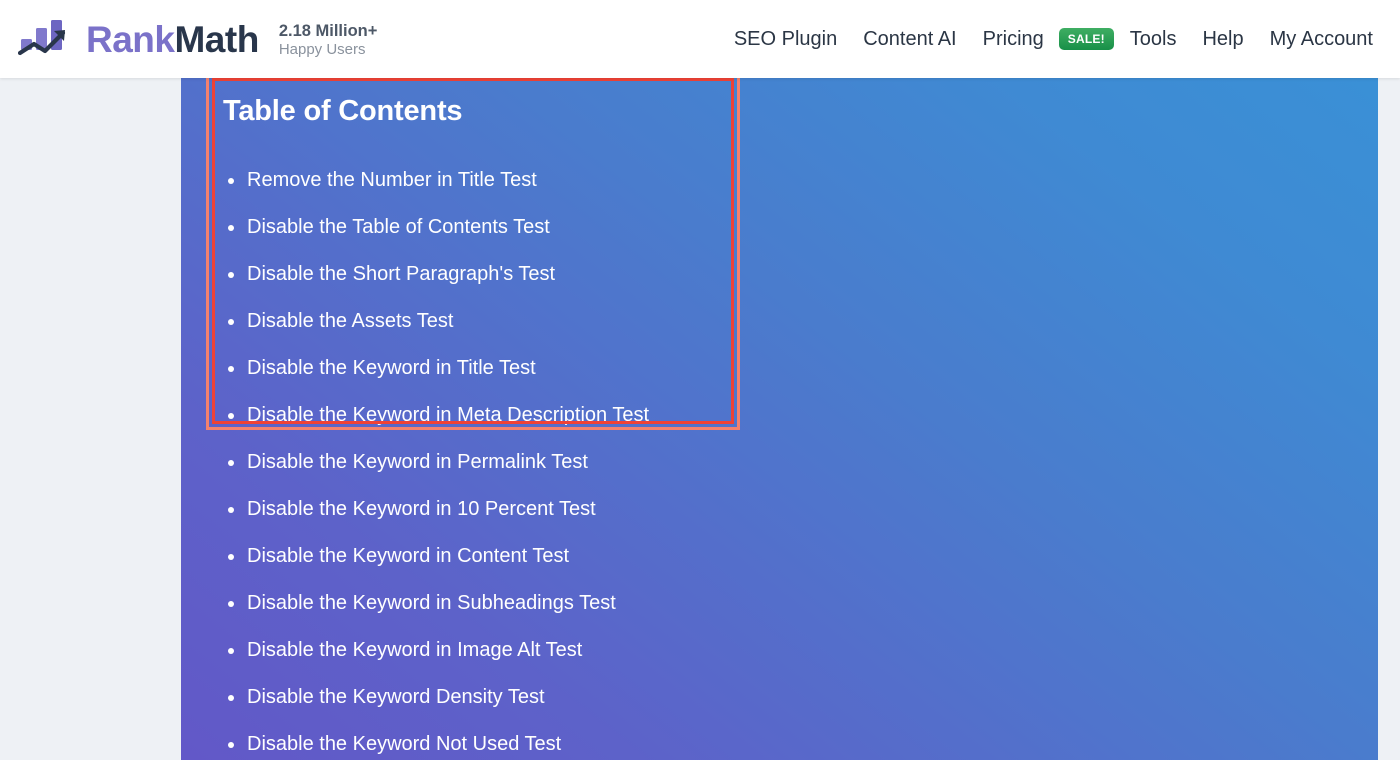 The height and width of the screenshot is (760, 1400). I want to click on toc-item-label: Disable the Keyword Not Used Test, so click(404, 744).